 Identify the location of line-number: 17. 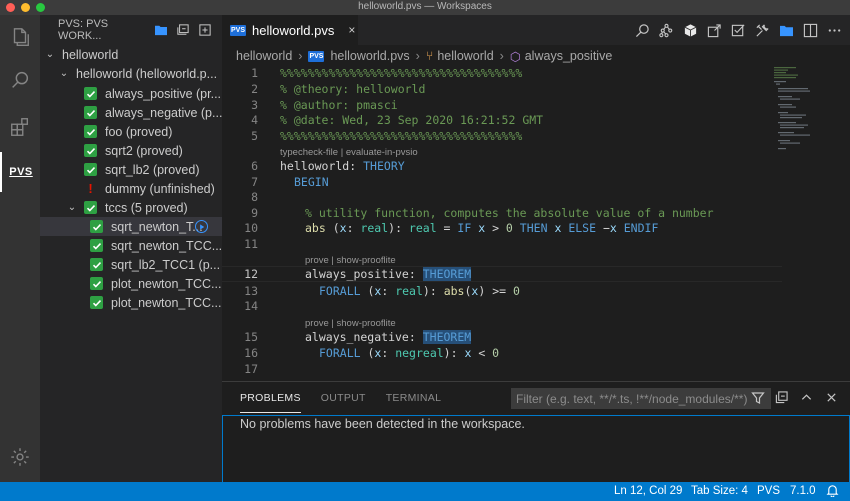
(251, 369).